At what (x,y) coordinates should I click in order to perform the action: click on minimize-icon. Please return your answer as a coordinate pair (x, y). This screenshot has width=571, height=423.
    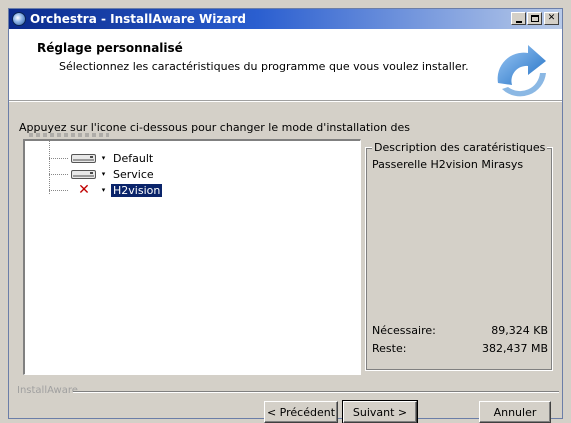
    Looking at the image, I should click on (519, 22).